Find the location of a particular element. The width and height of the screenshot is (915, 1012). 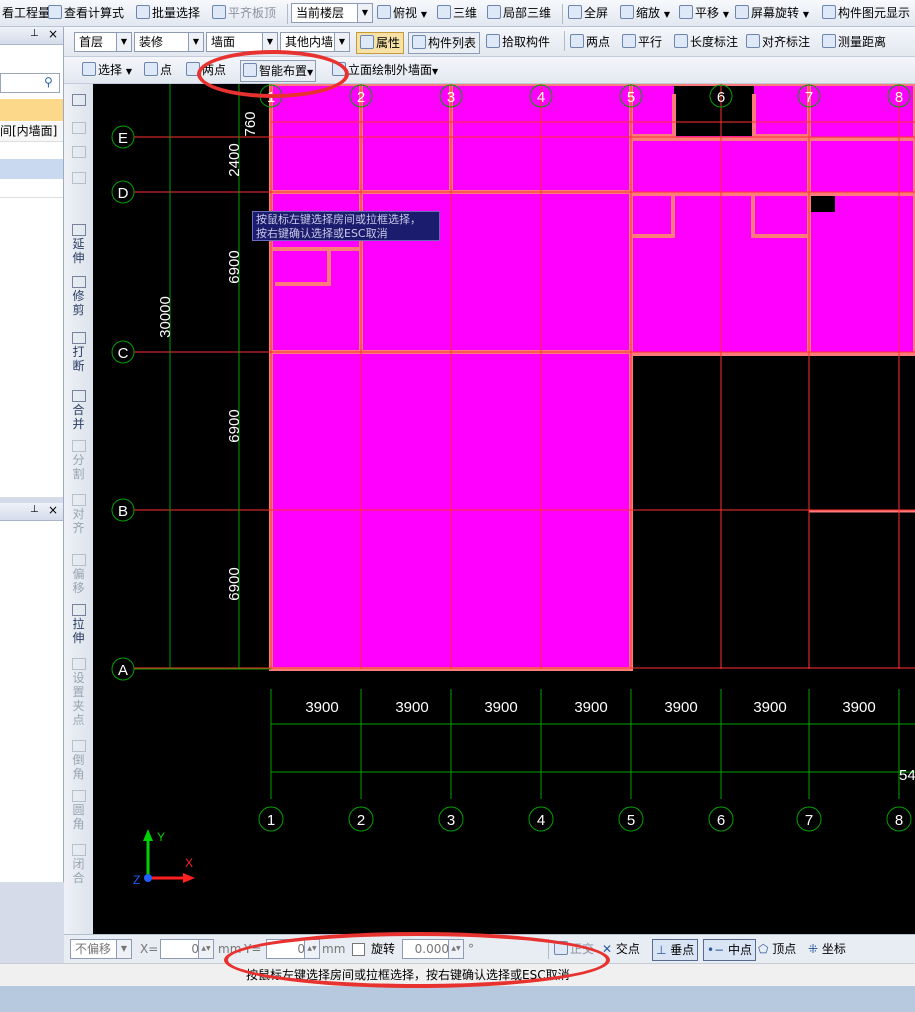

panel-header: ⊥ × is located at coordinates (31, 36).